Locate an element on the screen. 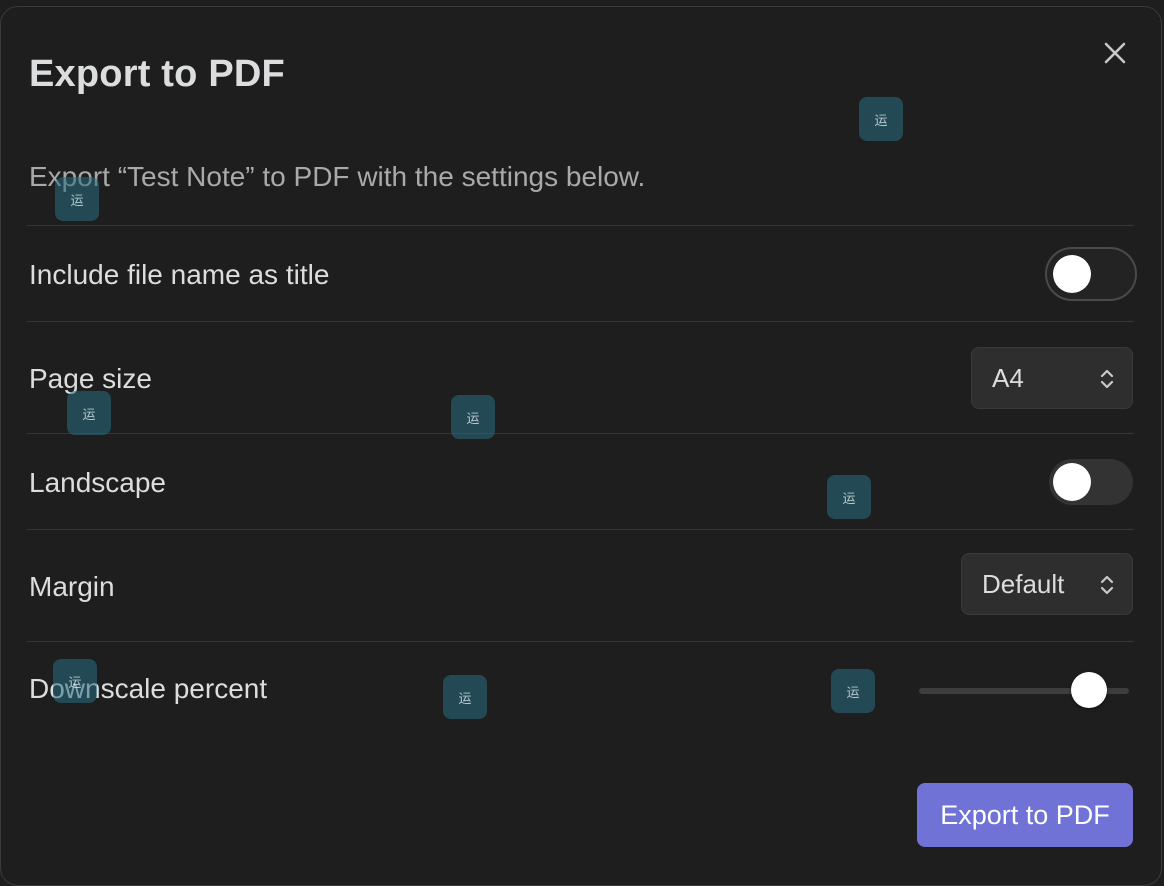  export-to-pdf-button: Export to PDF is located at coordinates (1025, 815).